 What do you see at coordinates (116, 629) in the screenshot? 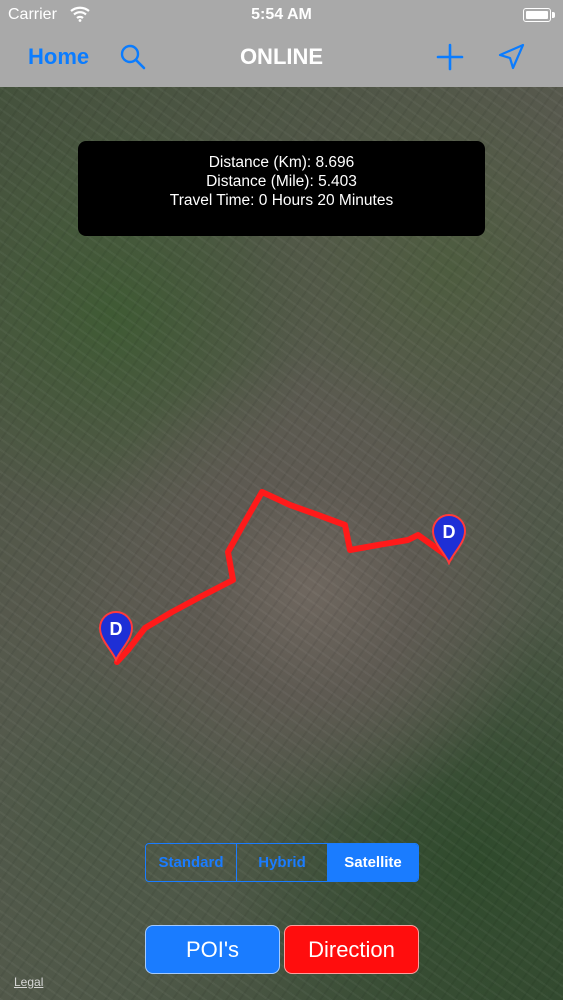
I see `start-pin-label: D` at bounding box center [116, 629].